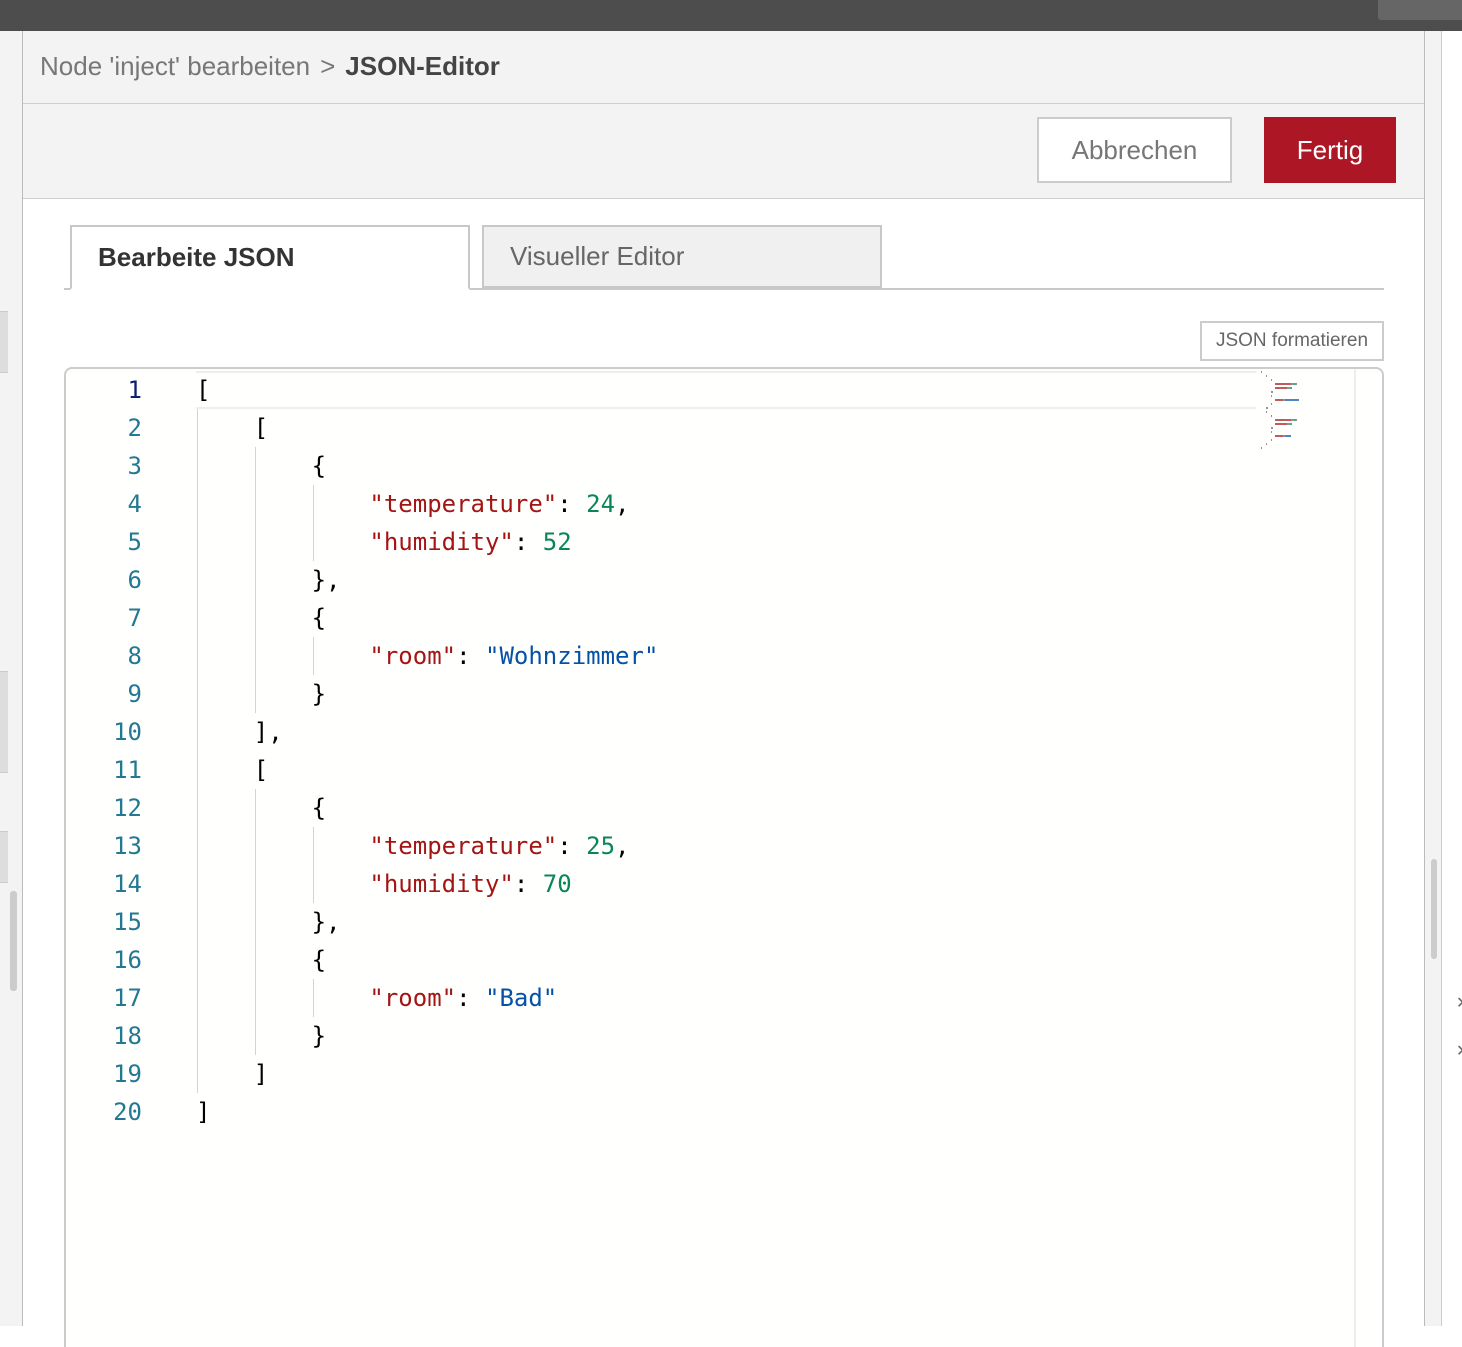 Image resolution: width=1462 pixels, height=1347 pixels. I want to click on line-number: 5, so click(134, 542).